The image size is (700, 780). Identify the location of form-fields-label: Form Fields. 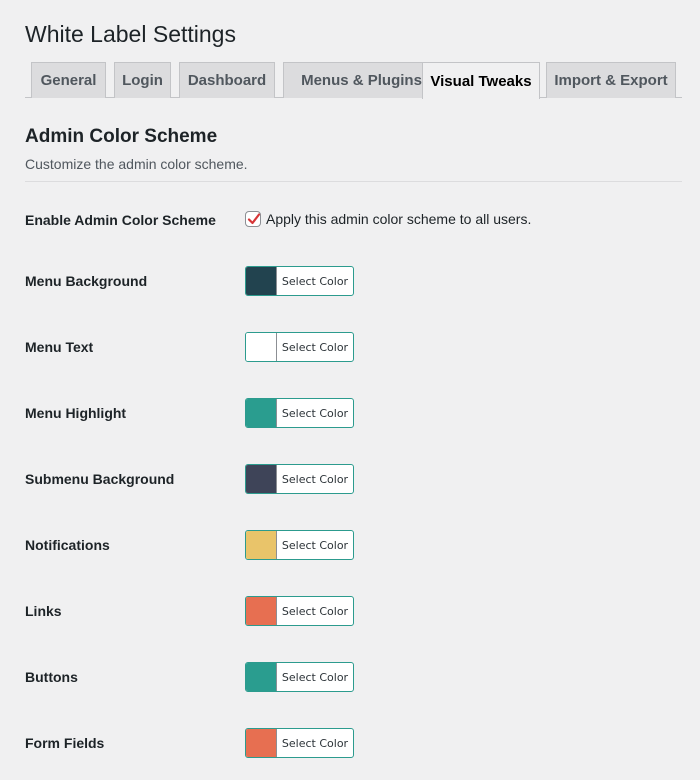
(65, 743).